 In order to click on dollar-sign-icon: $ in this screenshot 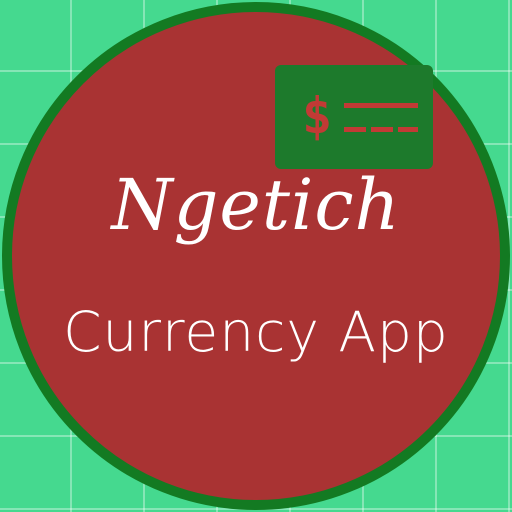, I will do `click(317, 116)`.